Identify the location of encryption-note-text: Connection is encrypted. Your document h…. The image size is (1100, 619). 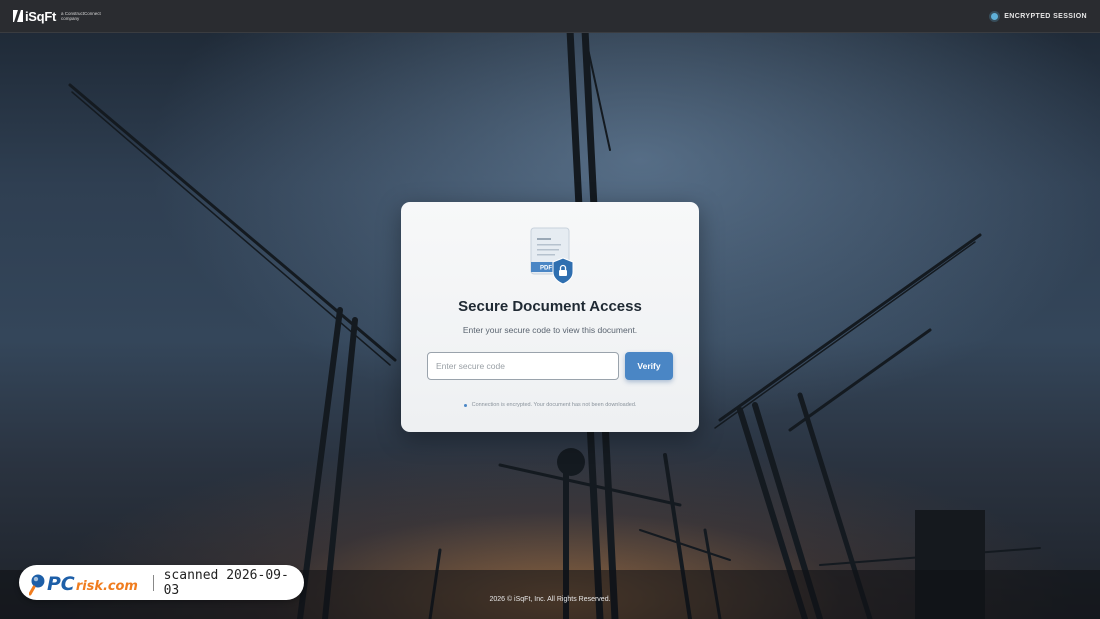
(554, 405).